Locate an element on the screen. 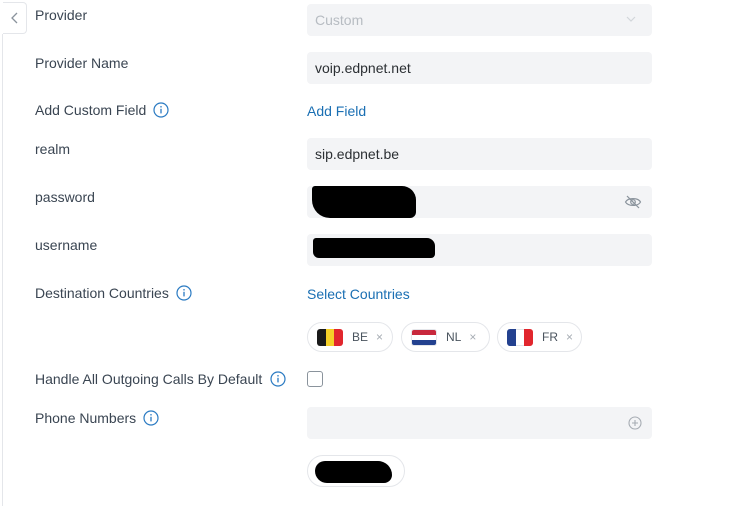 The width and height of the screenshot is (738, 506). chevron-left-icon is located at coordinates (13, 18).